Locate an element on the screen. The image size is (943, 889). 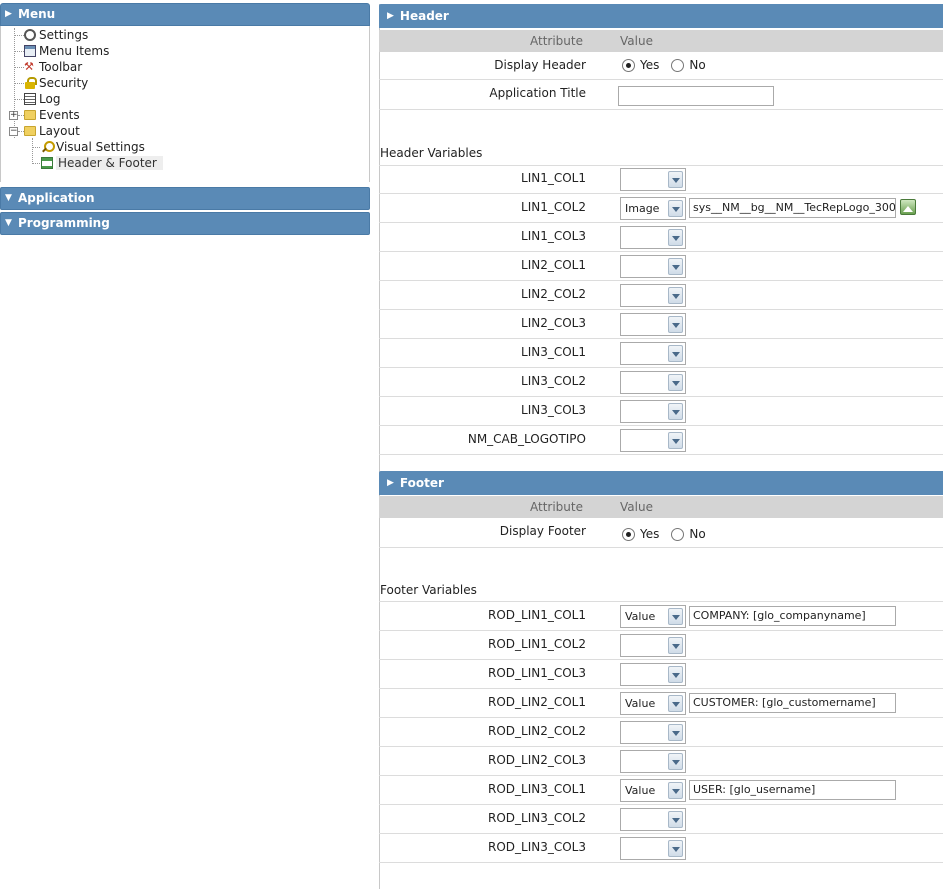
menu-item-events: Events is located at coordinates (52, 115).